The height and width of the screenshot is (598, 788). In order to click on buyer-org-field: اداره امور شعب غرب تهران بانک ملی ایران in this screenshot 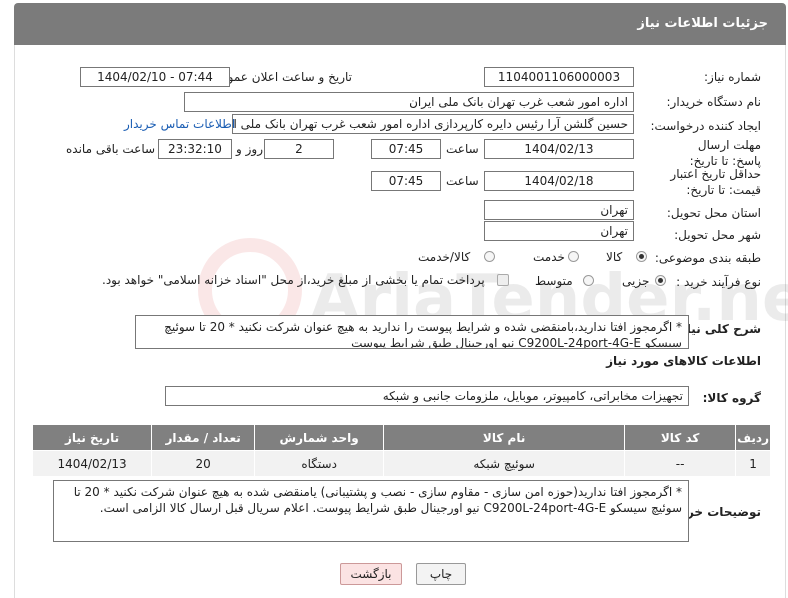, I will do `click(409, 102)`.